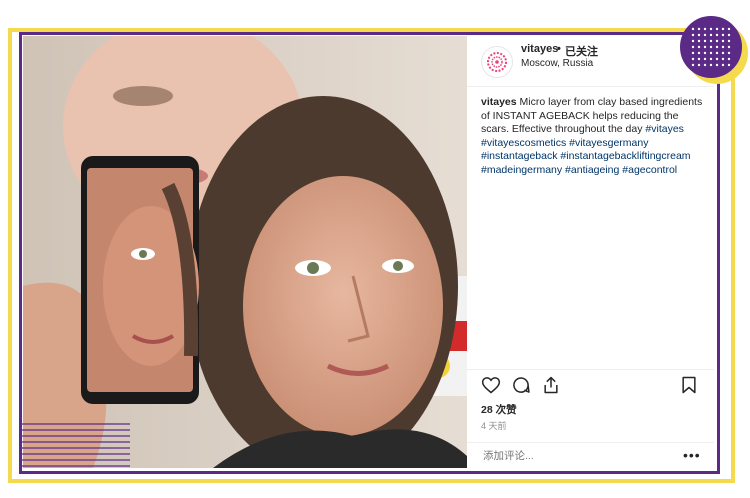 The height and width of the screenshot is (498, 750). What do you see at coordinates (499, 102) in the screenshot?
I see `caption-username: vitayes` at bounding box center [499, 102].